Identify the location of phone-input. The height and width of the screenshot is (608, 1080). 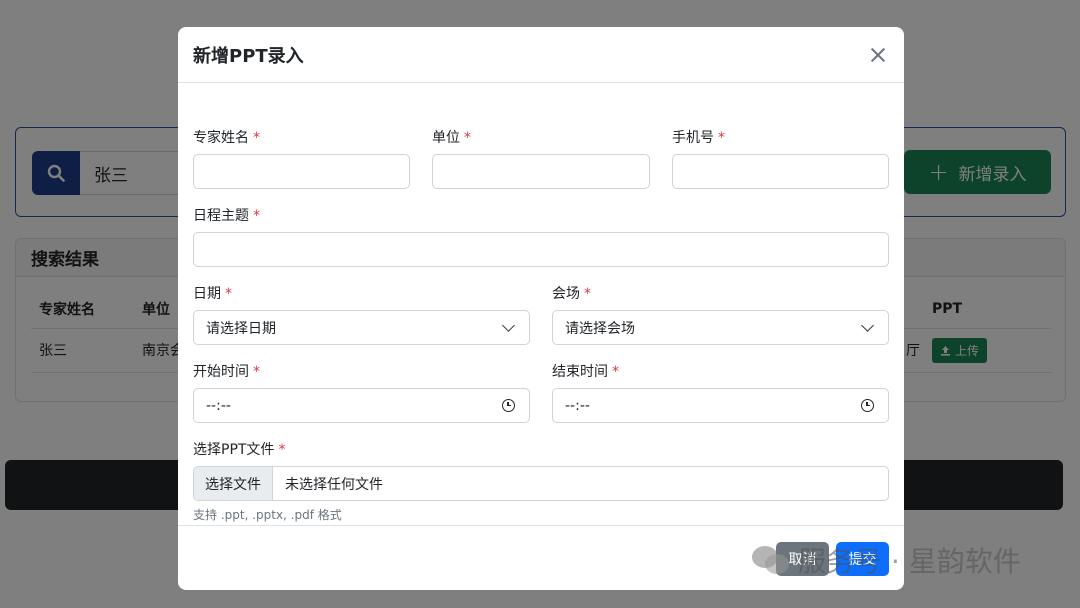
(780, 171).